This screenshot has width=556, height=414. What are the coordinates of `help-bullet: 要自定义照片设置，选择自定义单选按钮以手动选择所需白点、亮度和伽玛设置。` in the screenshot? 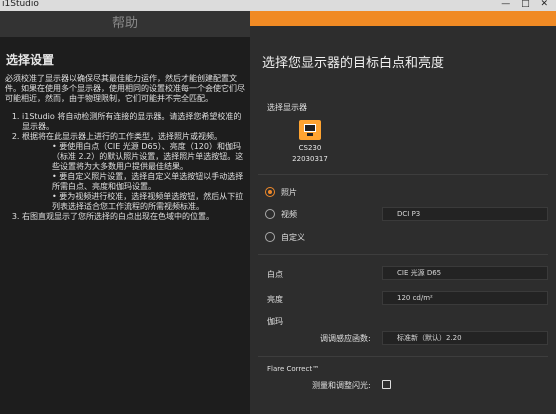 It's located at (149, 182).